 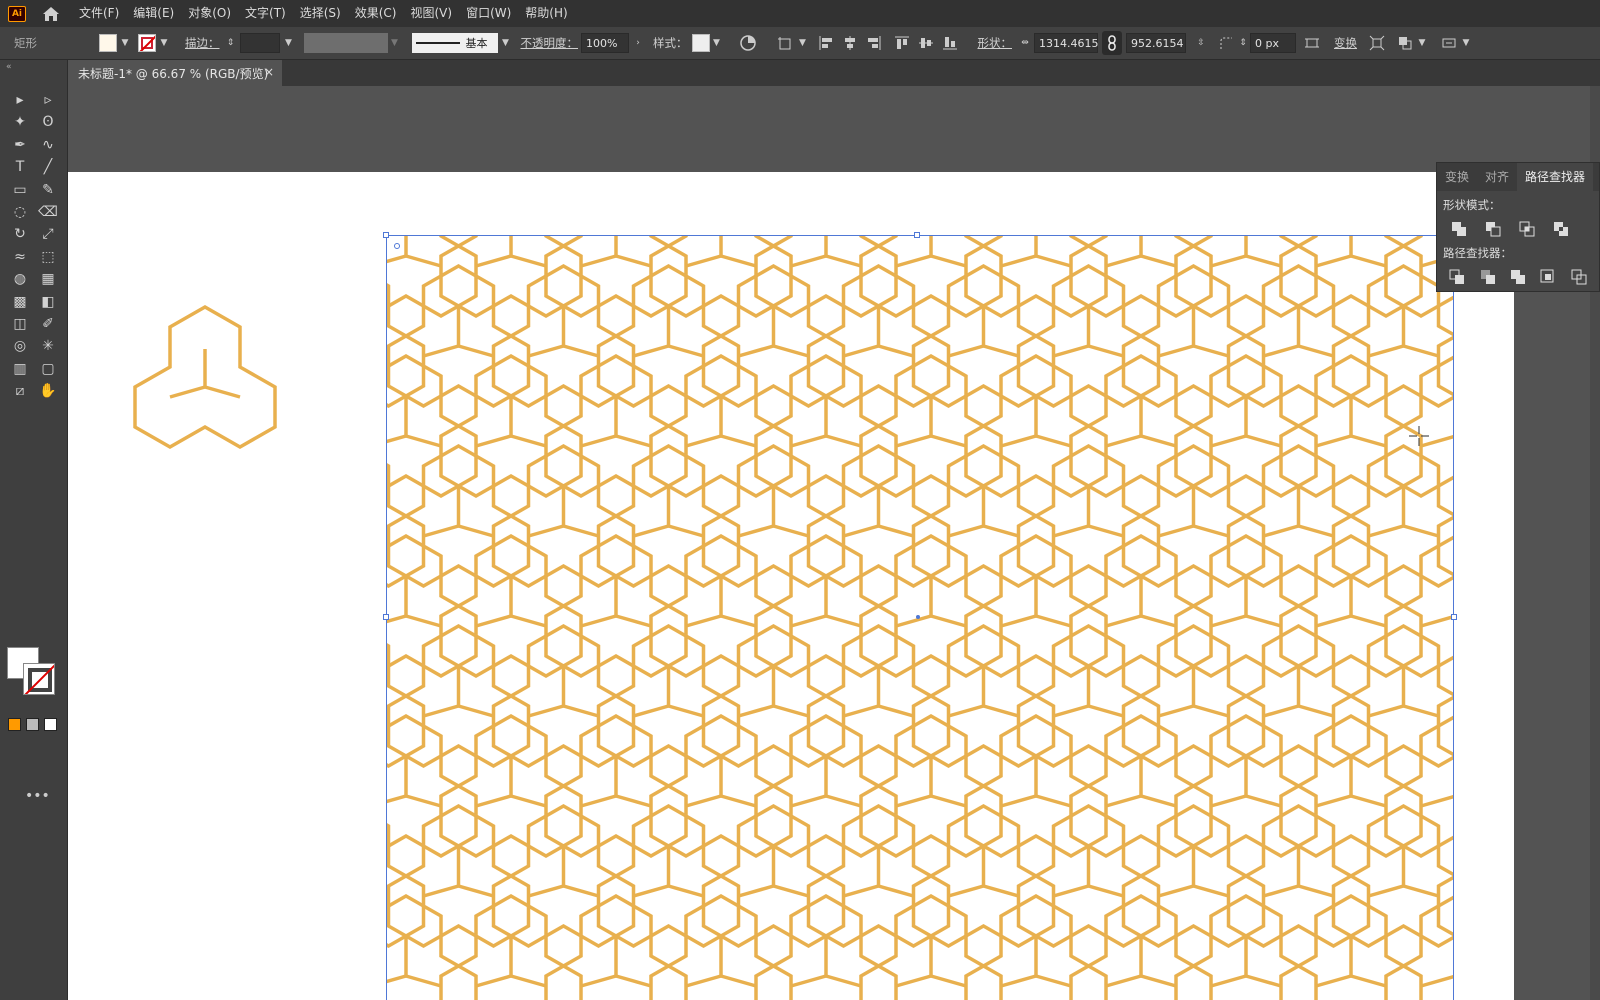 I want to click on align-center-icon, so click(x=850, y=43).